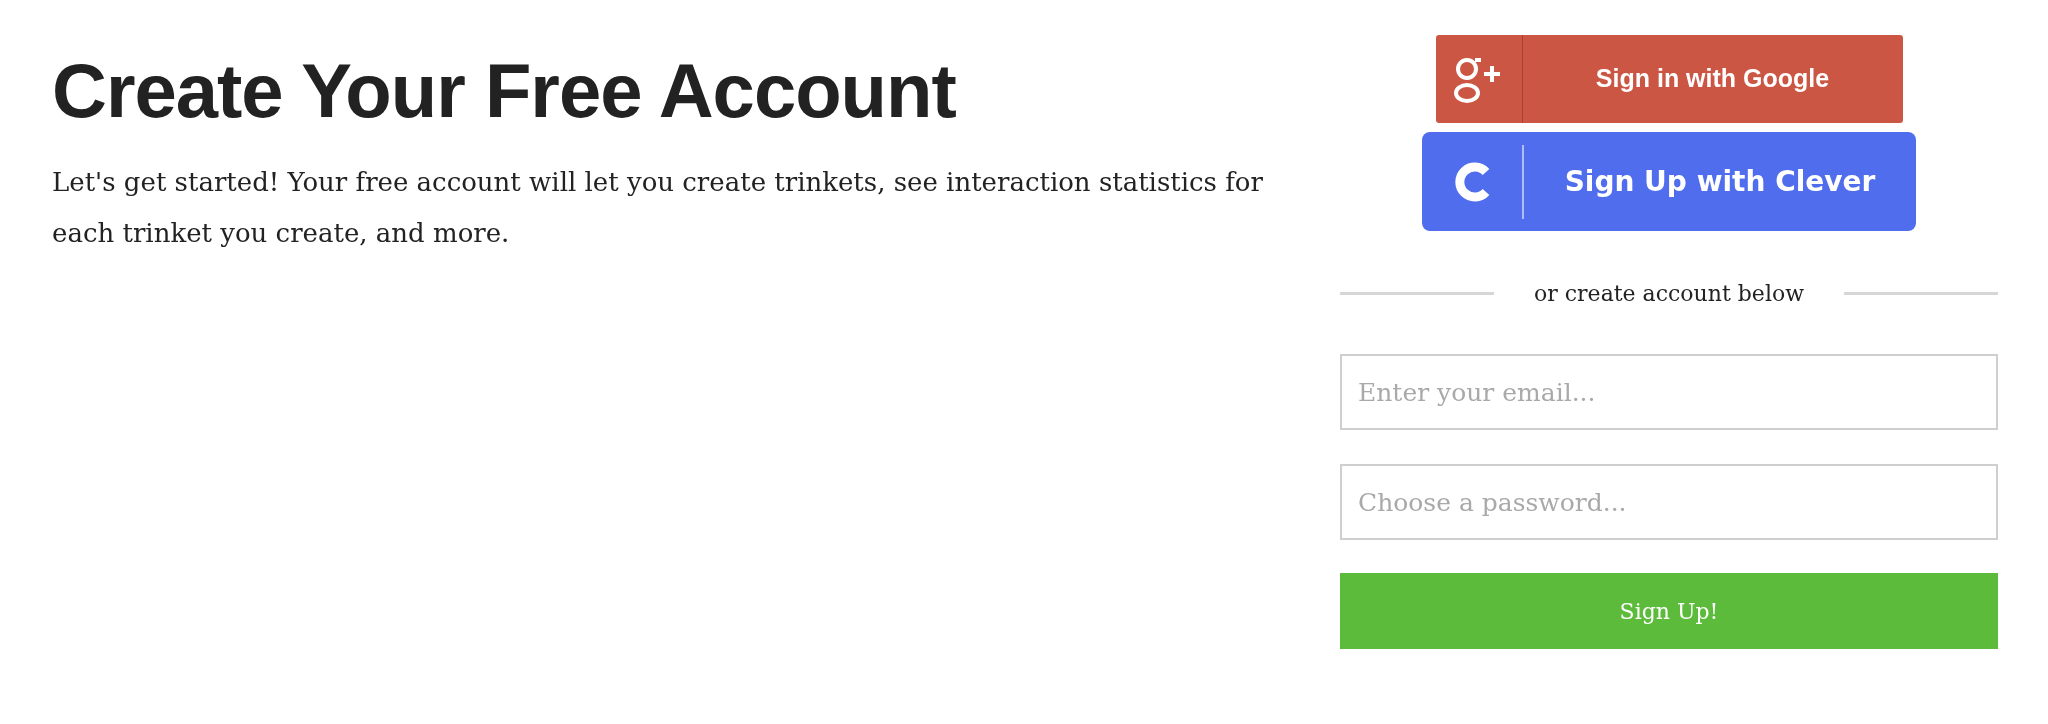 This screenshot has width=2048, height=724. What do you see at coordinates (1669, 611) in the screenshot?
I see `sign-up-button: Sign Up!` at bounding box center [1669, 611].